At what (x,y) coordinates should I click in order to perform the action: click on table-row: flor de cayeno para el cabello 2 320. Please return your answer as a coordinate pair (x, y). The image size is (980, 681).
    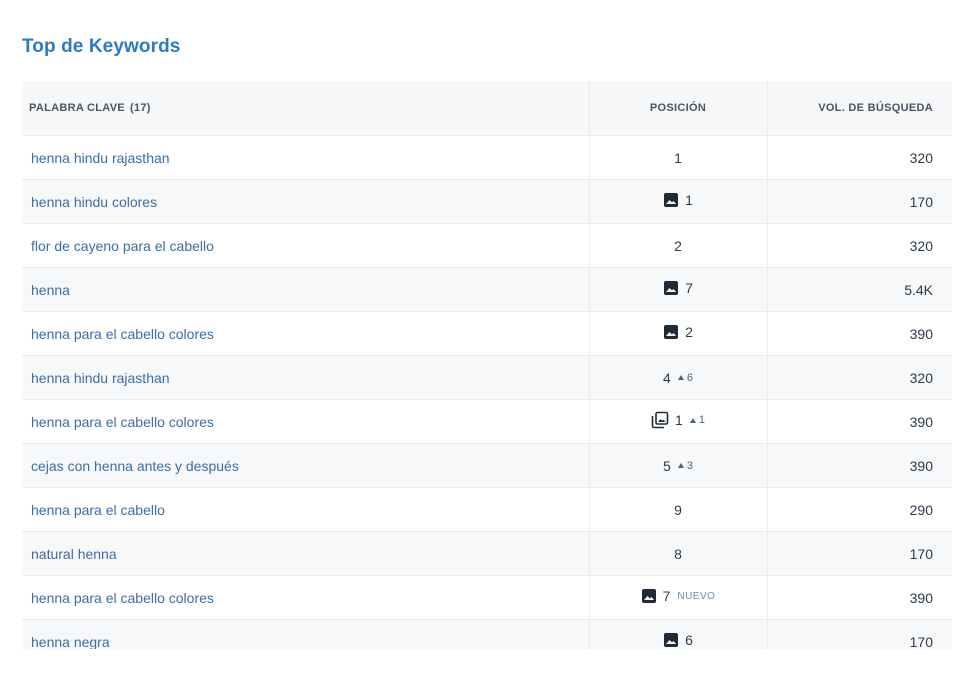
    Looking at the image, I should click on (487, 245).